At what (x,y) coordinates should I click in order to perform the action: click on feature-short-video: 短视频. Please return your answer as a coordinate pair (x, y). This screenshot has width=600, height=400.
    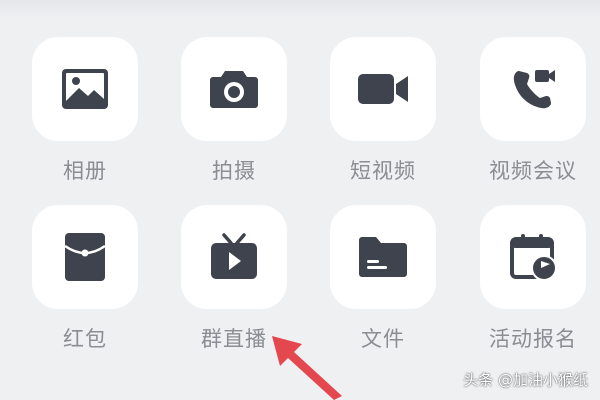
    Looking at the image, I should click on (383, 111).